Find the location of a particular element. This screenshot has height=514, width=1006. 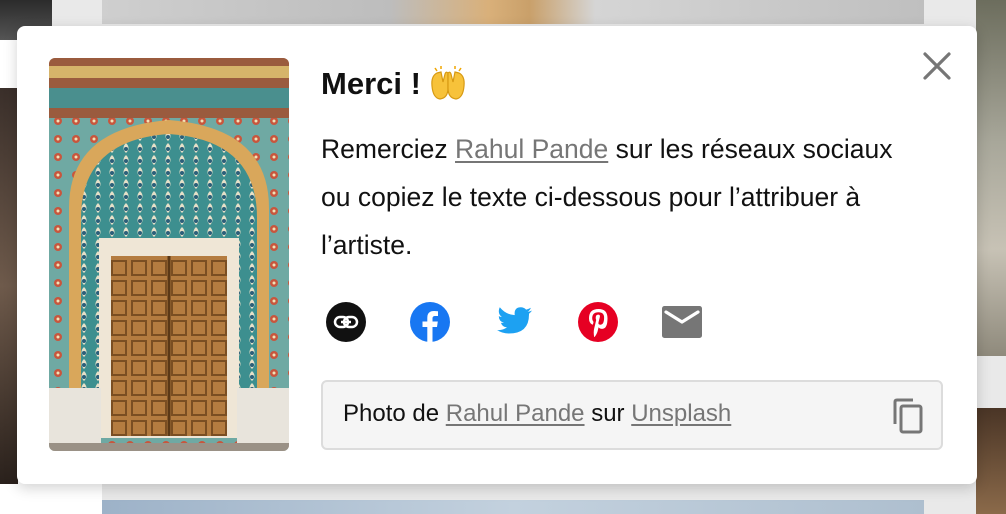

facebook-icon is located at coordinates (430, 322).